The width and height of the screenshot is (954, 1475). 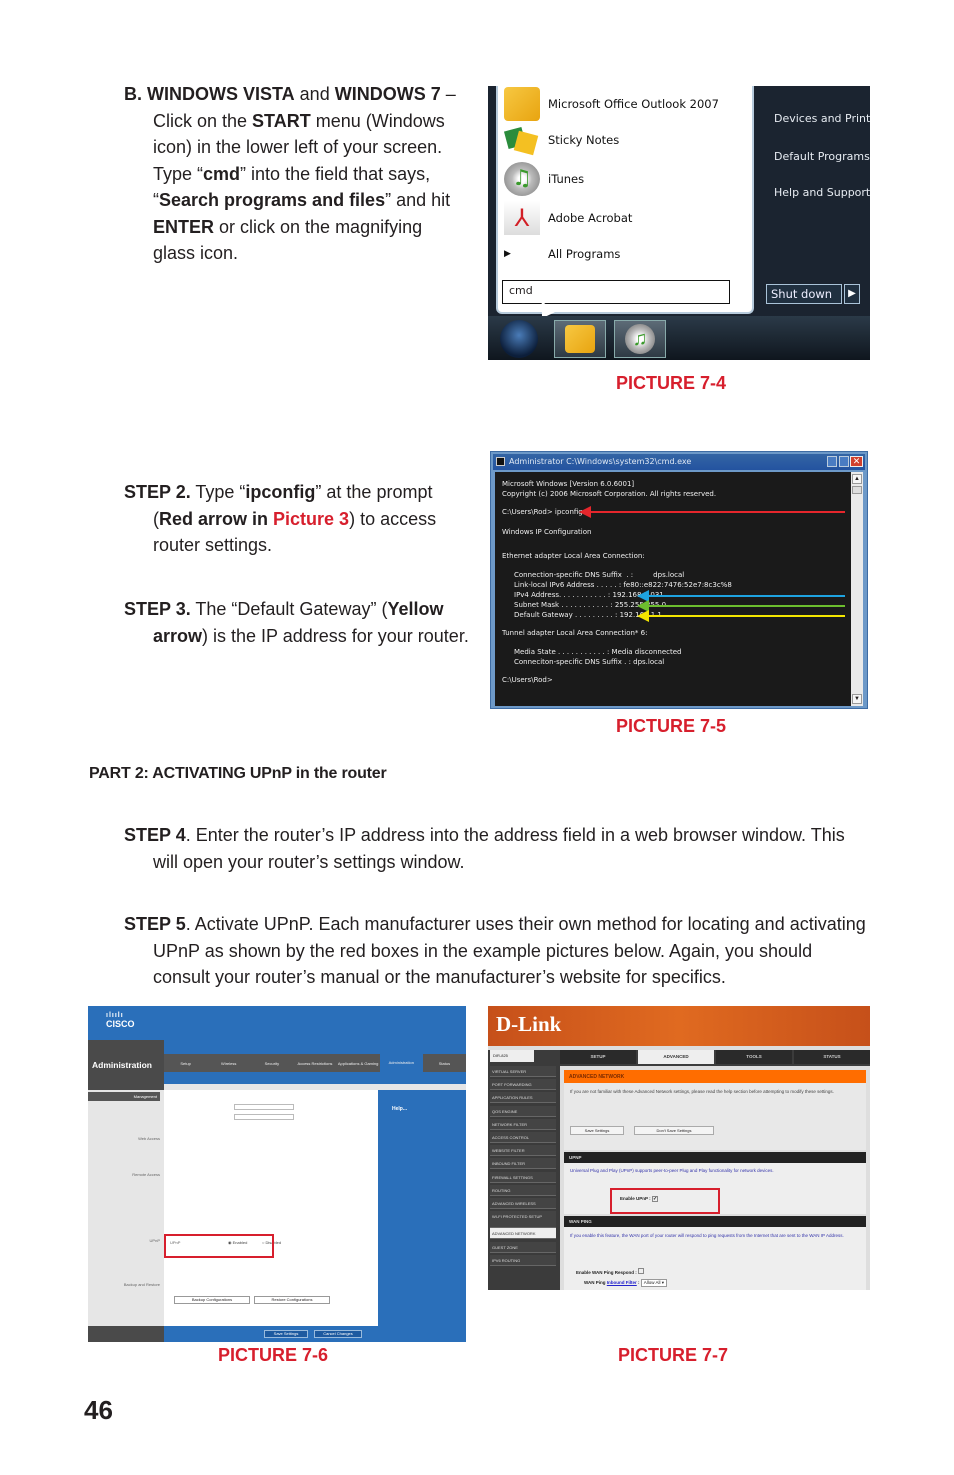 I want to click on dlink-tab: STATUS, so click(x=832, y=1057).